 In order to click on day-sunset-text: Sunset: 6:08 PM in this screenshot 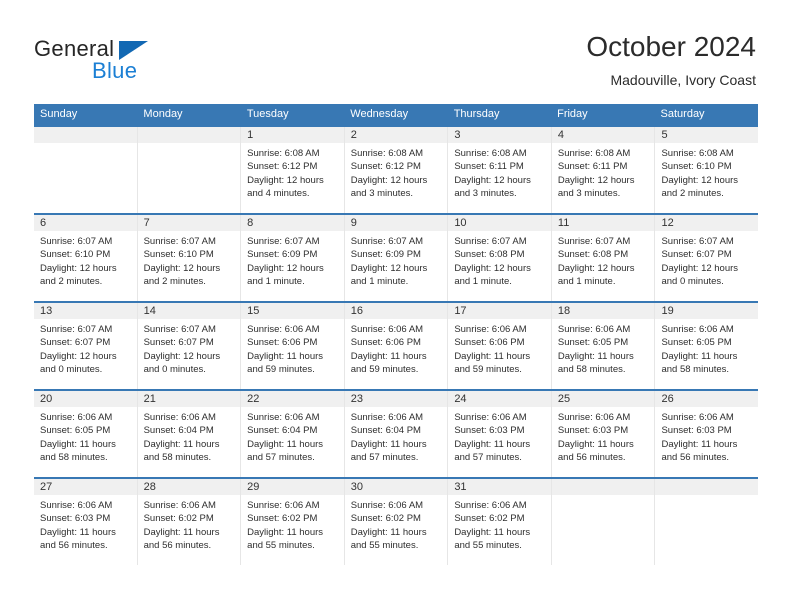, I will do `click(593, 255)`.